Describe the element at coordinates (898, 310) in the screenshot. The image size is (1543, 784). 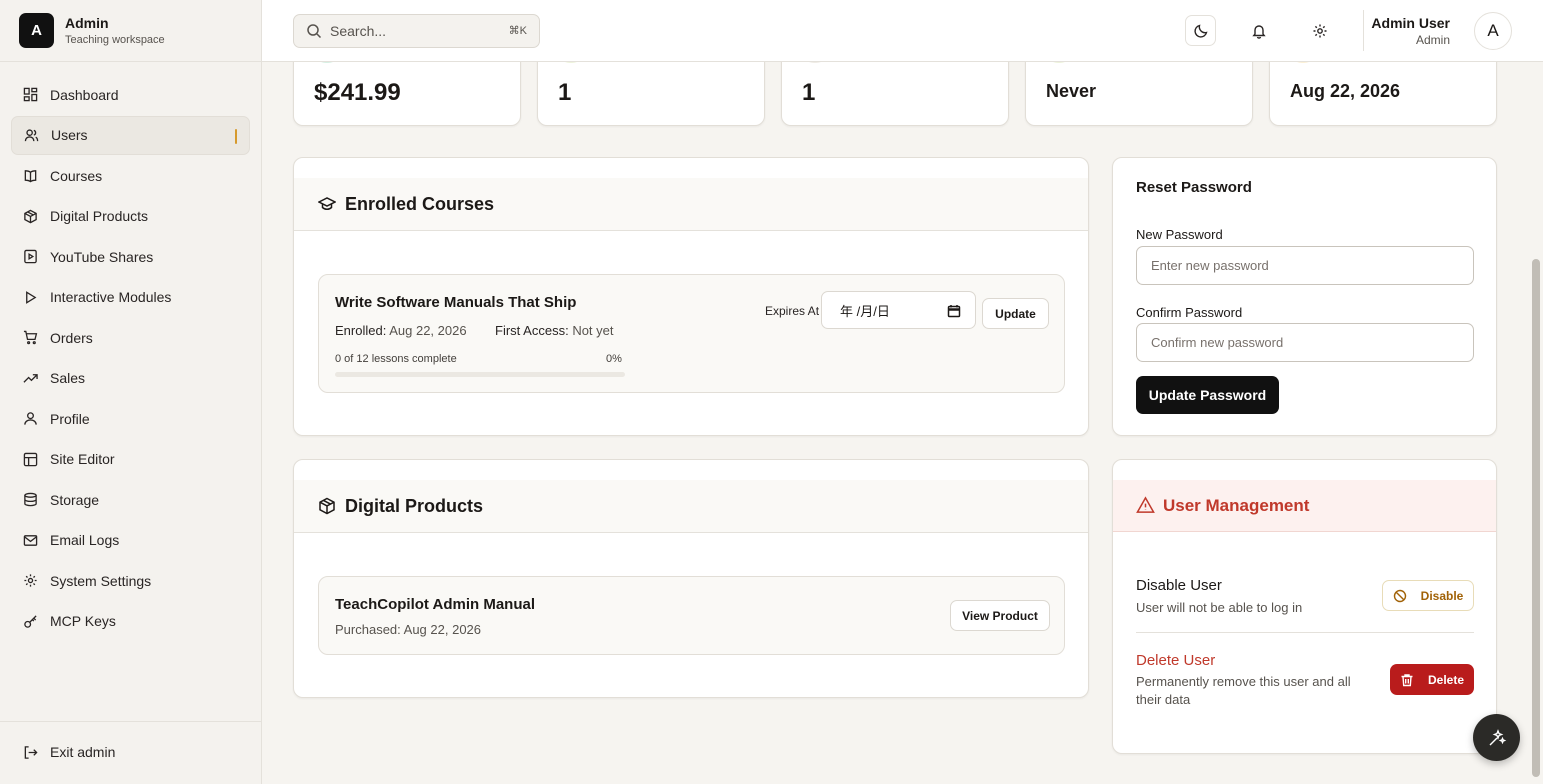
I see `expires-date-input: 年 /月/日` at that location.